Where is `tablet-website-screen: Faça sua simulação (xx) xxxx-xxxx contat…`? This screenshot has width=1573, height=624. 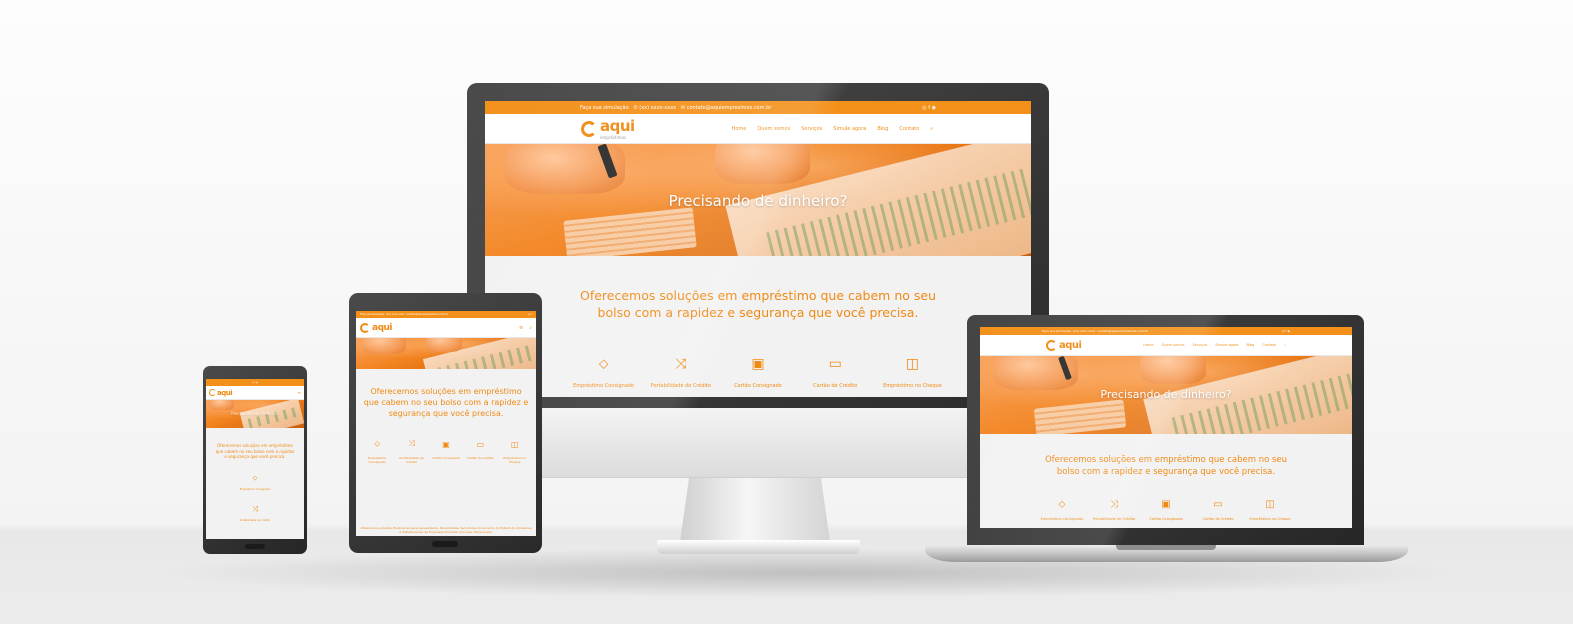 tablet-website-screen: Faça sua simulação (xx) xxxx-xxxx contat… is located at coordinates (446, 423).